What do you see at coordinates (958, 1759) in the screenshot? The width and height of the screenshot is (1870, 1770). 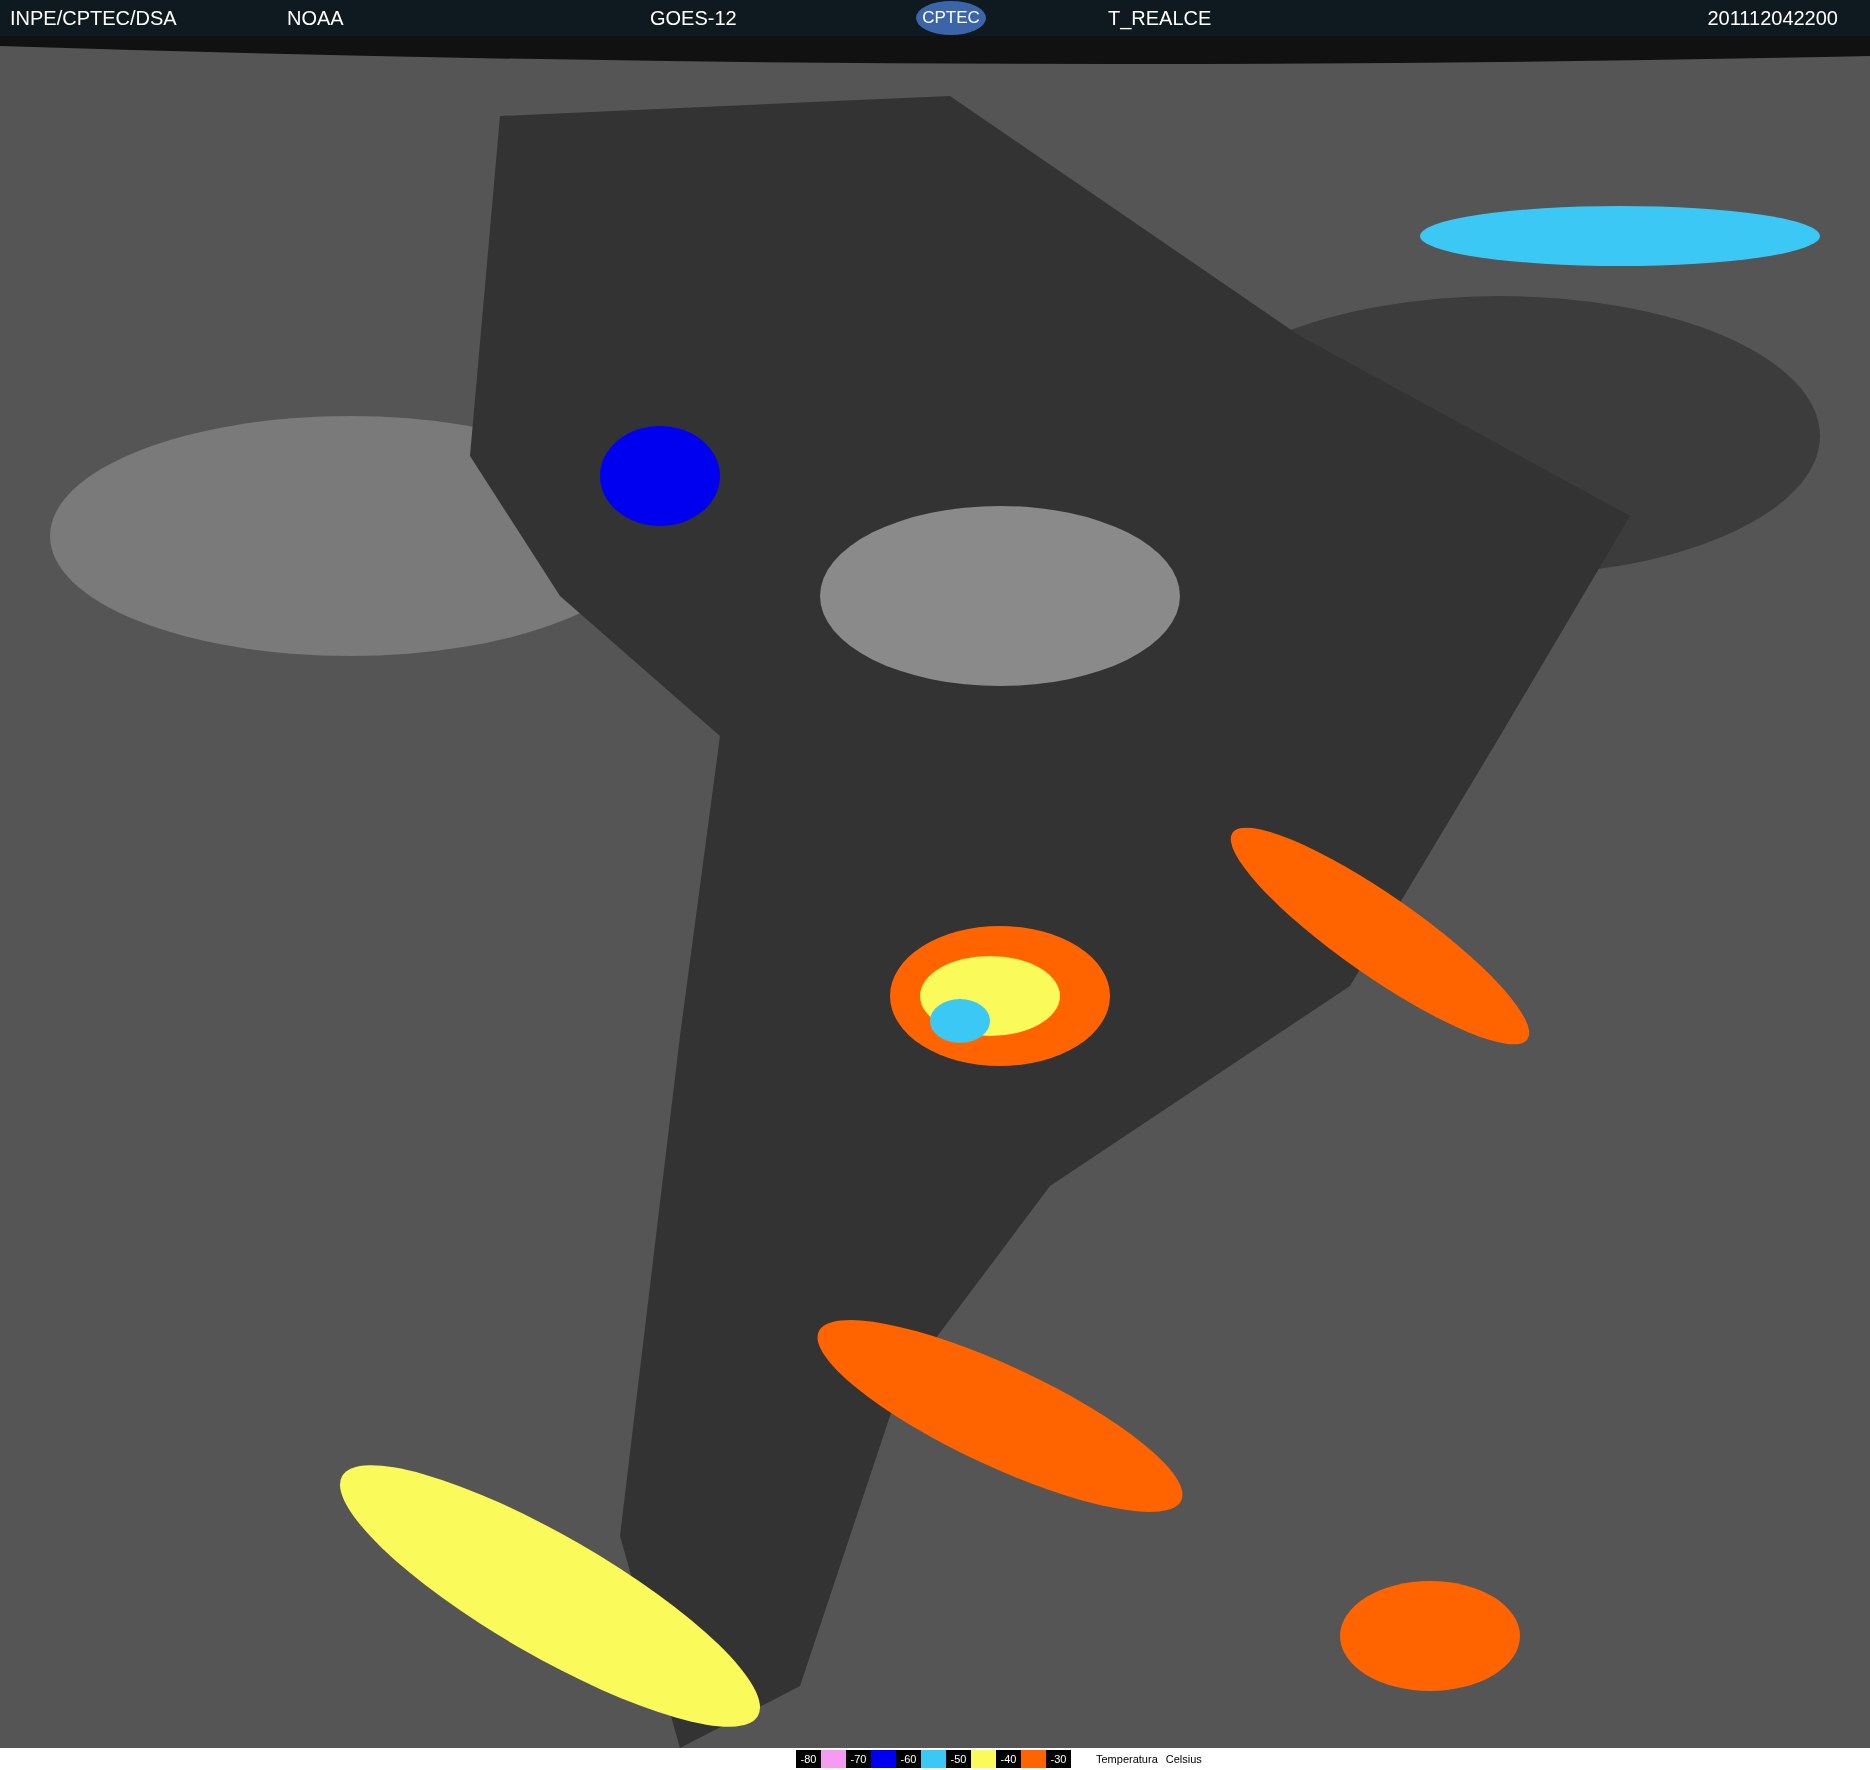 I see `legend-value: -50` at bounding box center [958, 1759].